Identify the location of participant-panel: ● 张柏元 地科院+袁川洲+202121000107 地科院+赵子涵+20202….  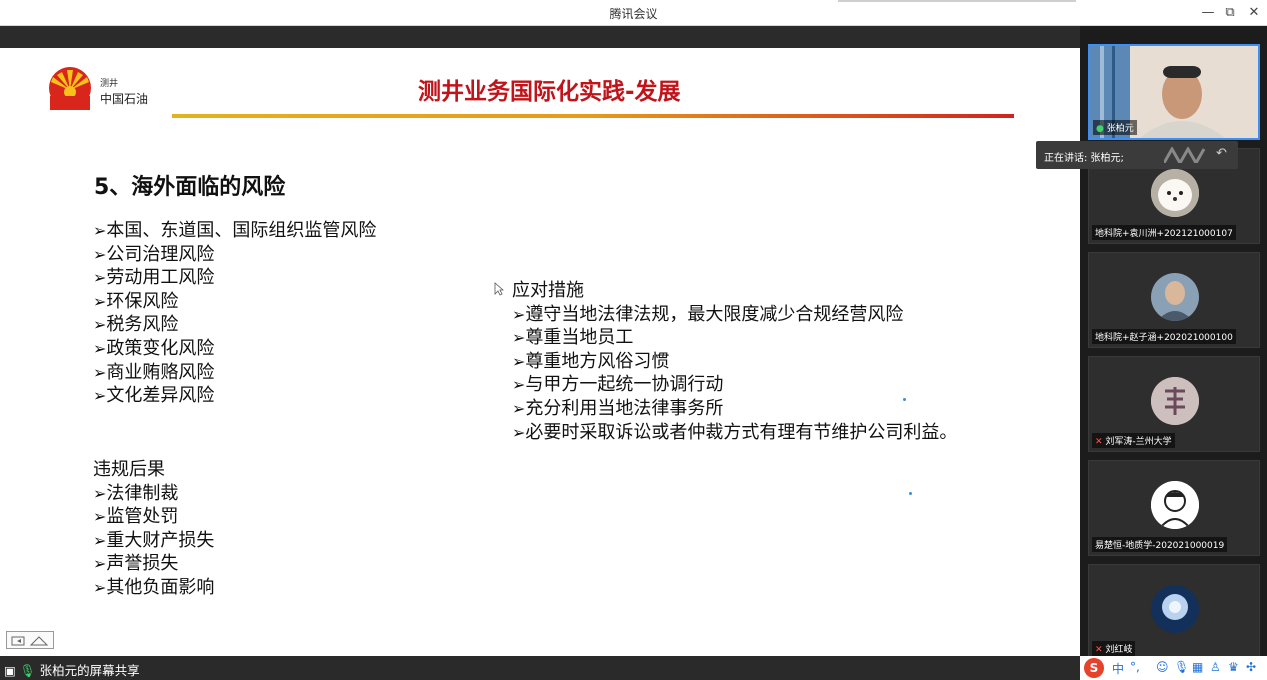
(1173, 343).